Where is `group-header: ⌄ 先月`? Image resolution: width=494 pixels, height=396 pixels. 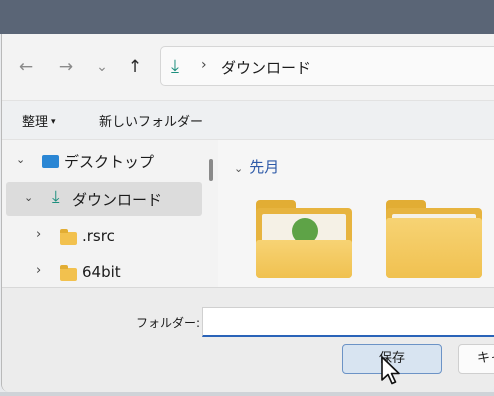 group-header: ⌄ 先月 is located at coordinates (256, 166).